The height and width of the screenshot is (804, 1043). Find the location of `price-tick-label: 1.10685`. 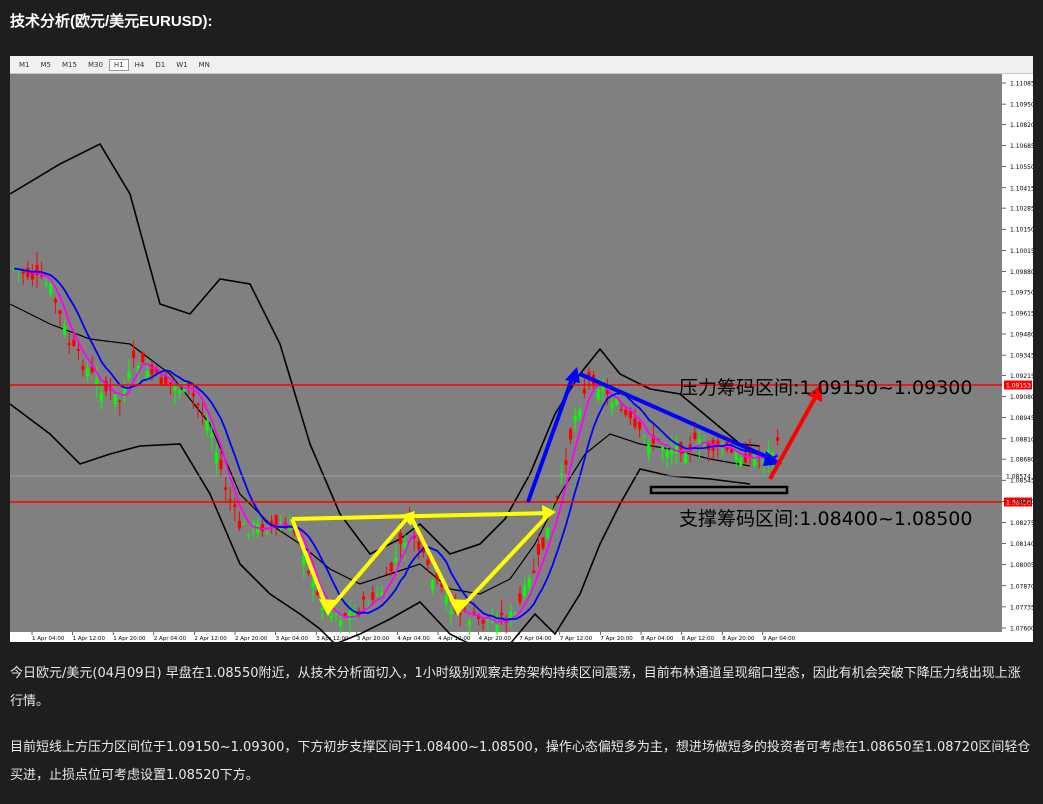

price-tick-label: 1.10685 is located at coordinates (1021, 146).